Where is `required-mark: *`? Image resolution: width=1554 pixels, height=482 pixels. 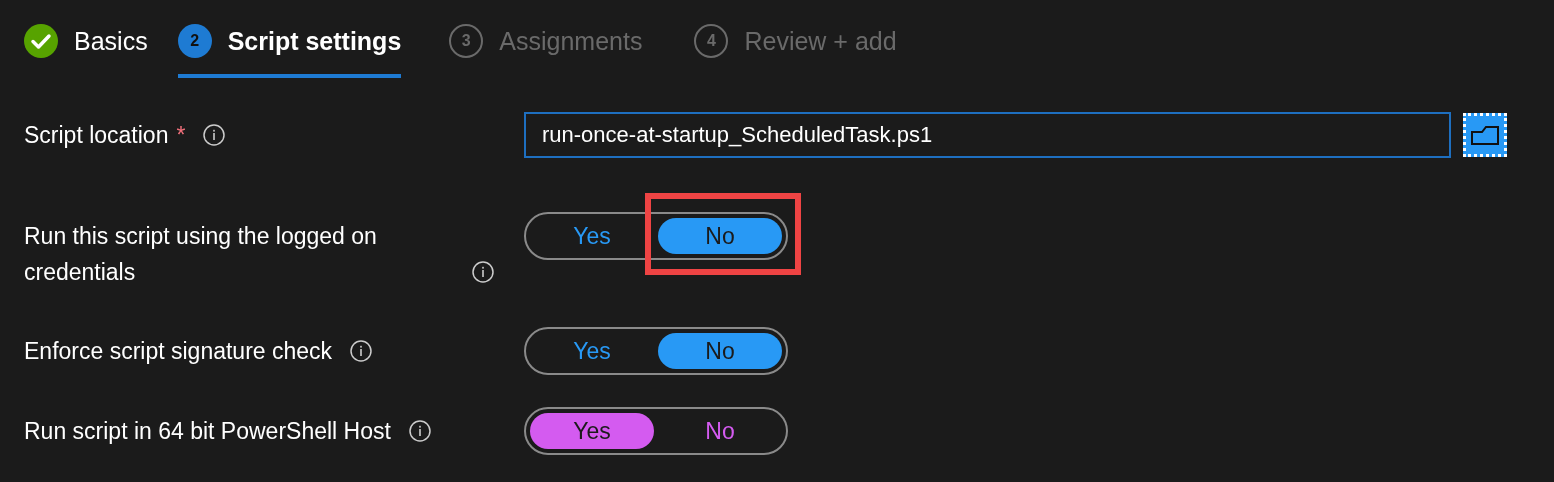 required-mark: * is located at coordinates (181, 135).